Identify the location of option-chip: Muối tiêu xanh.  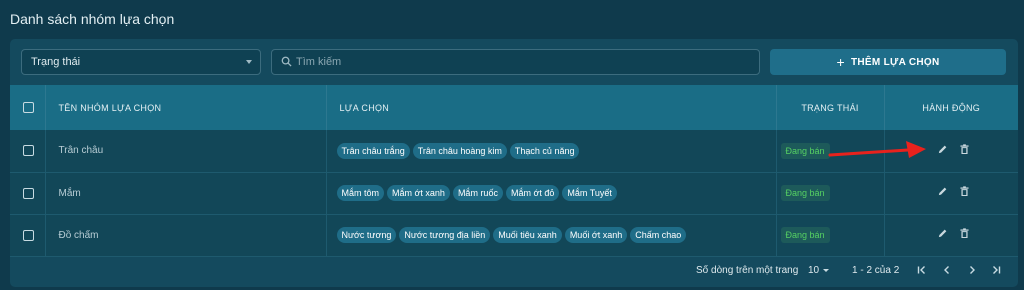
(527, 235).